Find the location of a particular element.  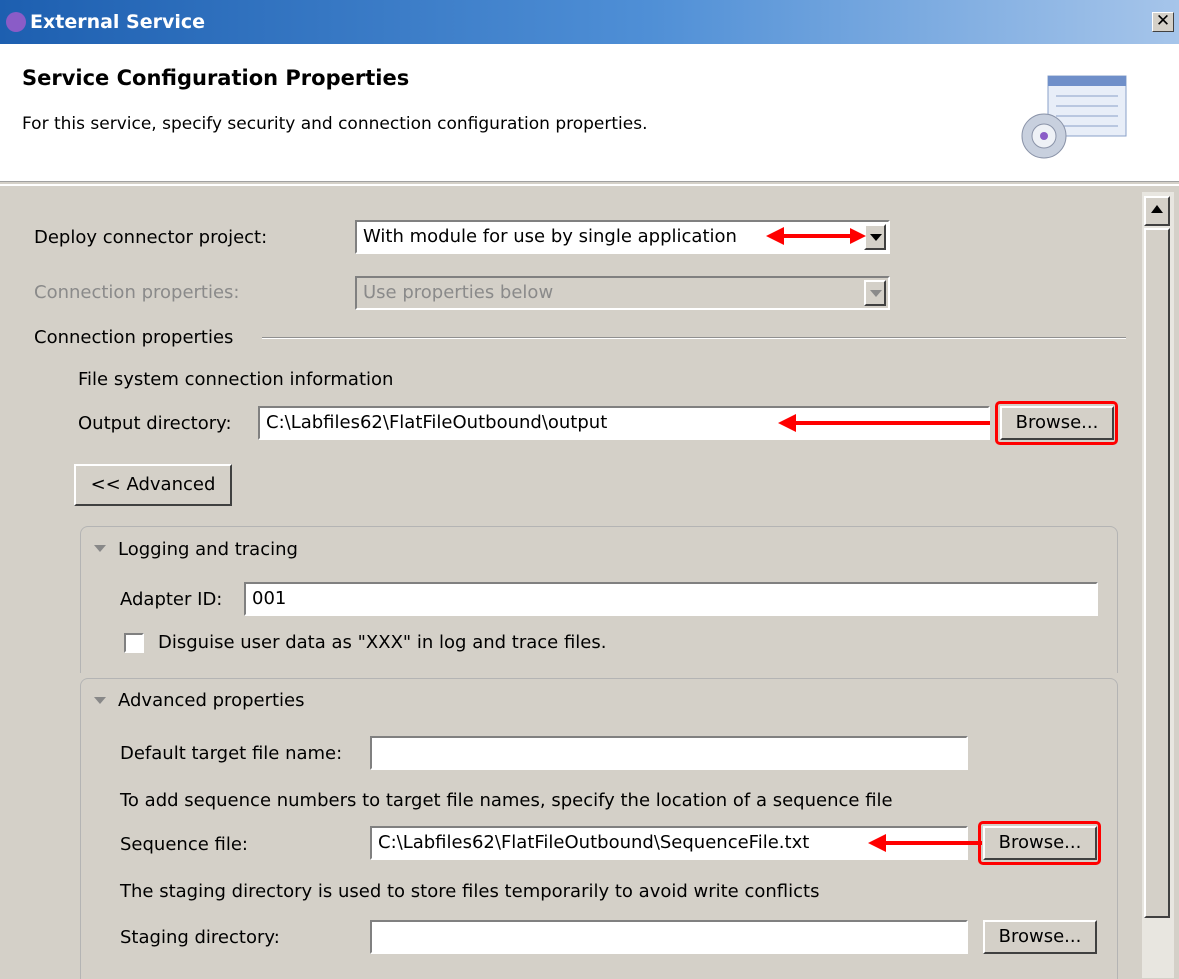

close-icon: ✕ is located at coordinates (1163, 21).